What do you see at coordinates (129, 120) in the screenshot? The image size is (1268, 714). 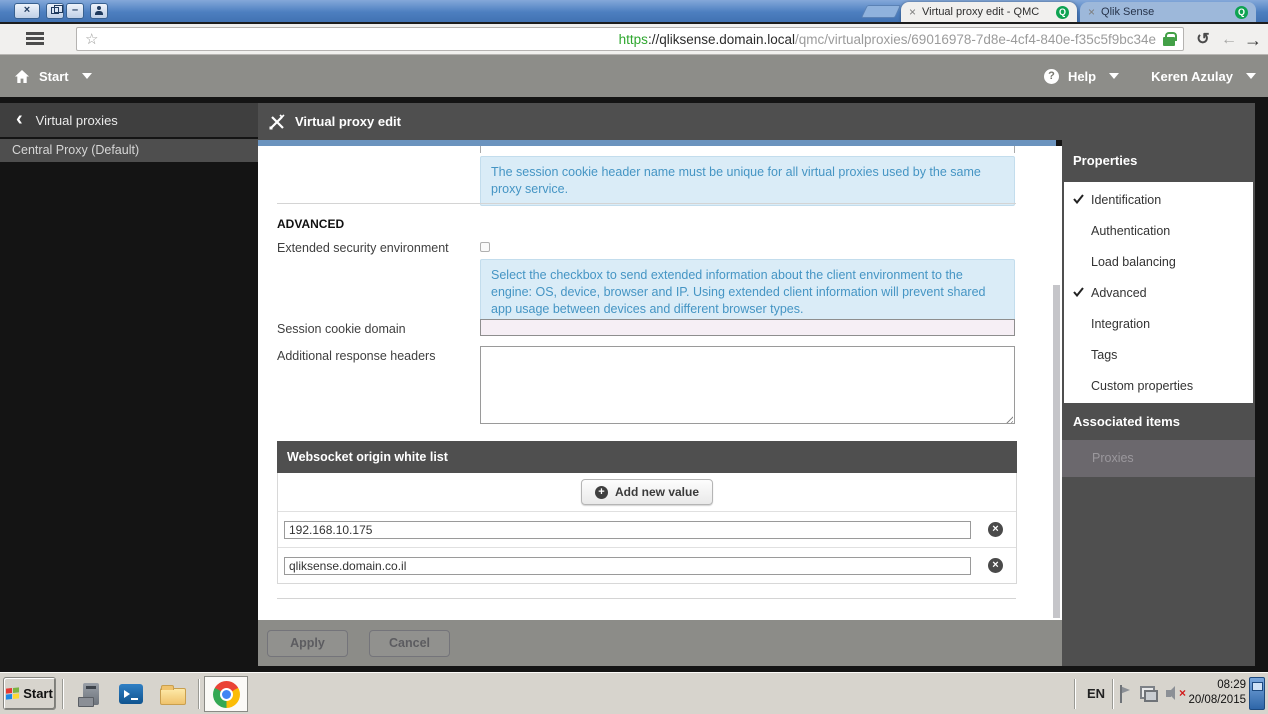 I see `back-to-virtual-proxies: ‹ Virtual proxies` at bounding box center [129, 120].